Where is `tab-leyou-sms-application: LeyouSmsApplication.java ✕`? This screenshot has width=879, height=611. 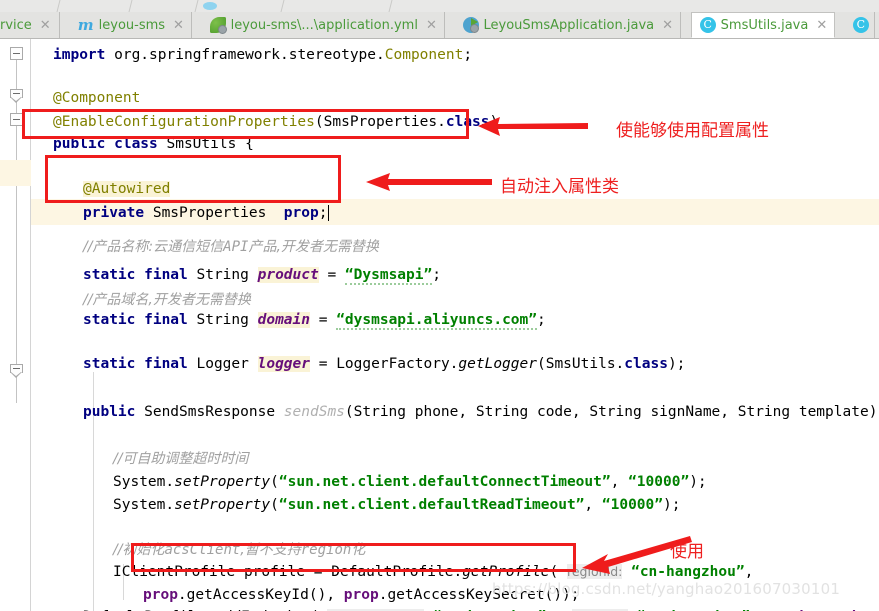 tab-leyou-sms-application: LeyouSmsApplication.java ✕ is located at coordinates (568, 25).